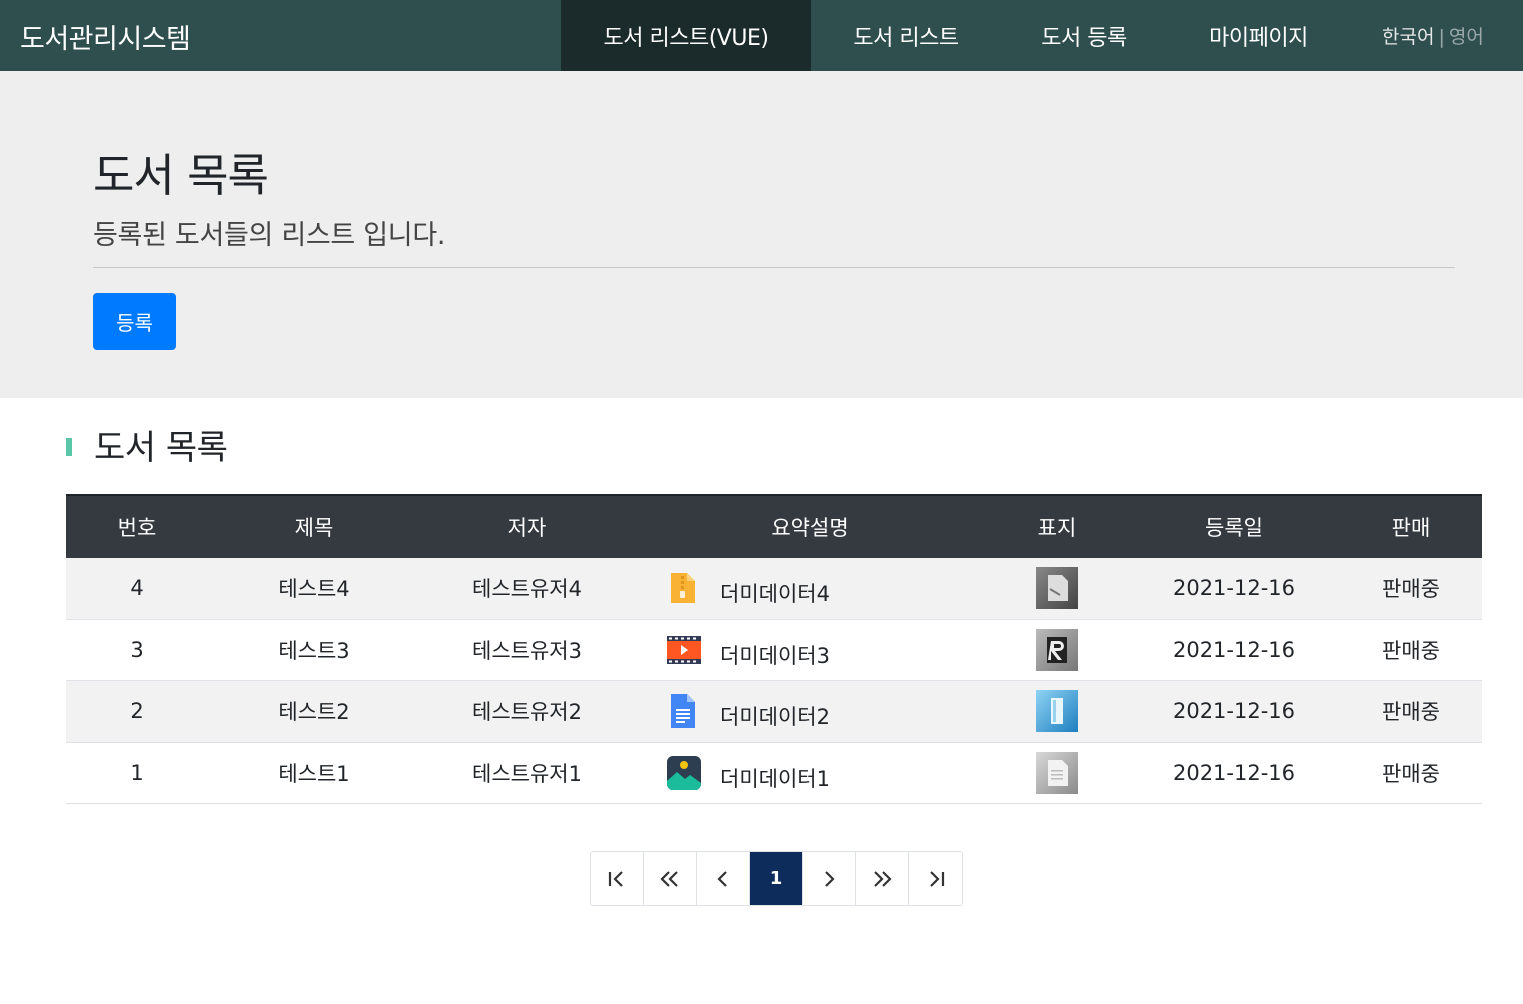 This screenshot has width=1523, height=1004. I want to click on summary-text: 더미데이터1, so click(775, 778).